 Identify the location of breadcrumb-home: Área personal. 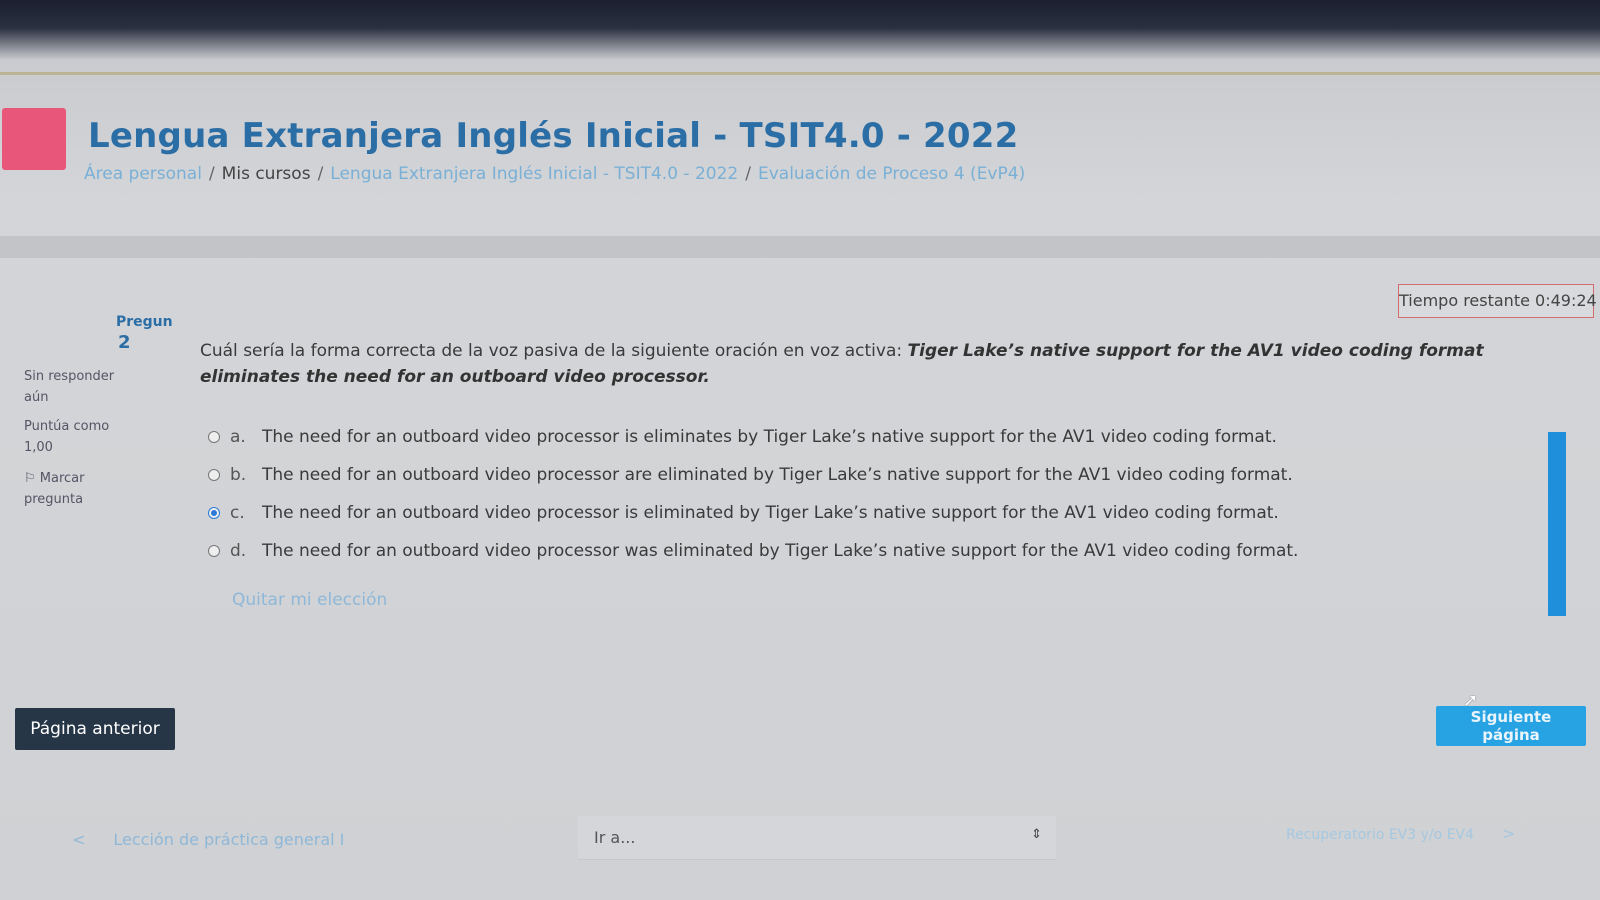
(143, 174).